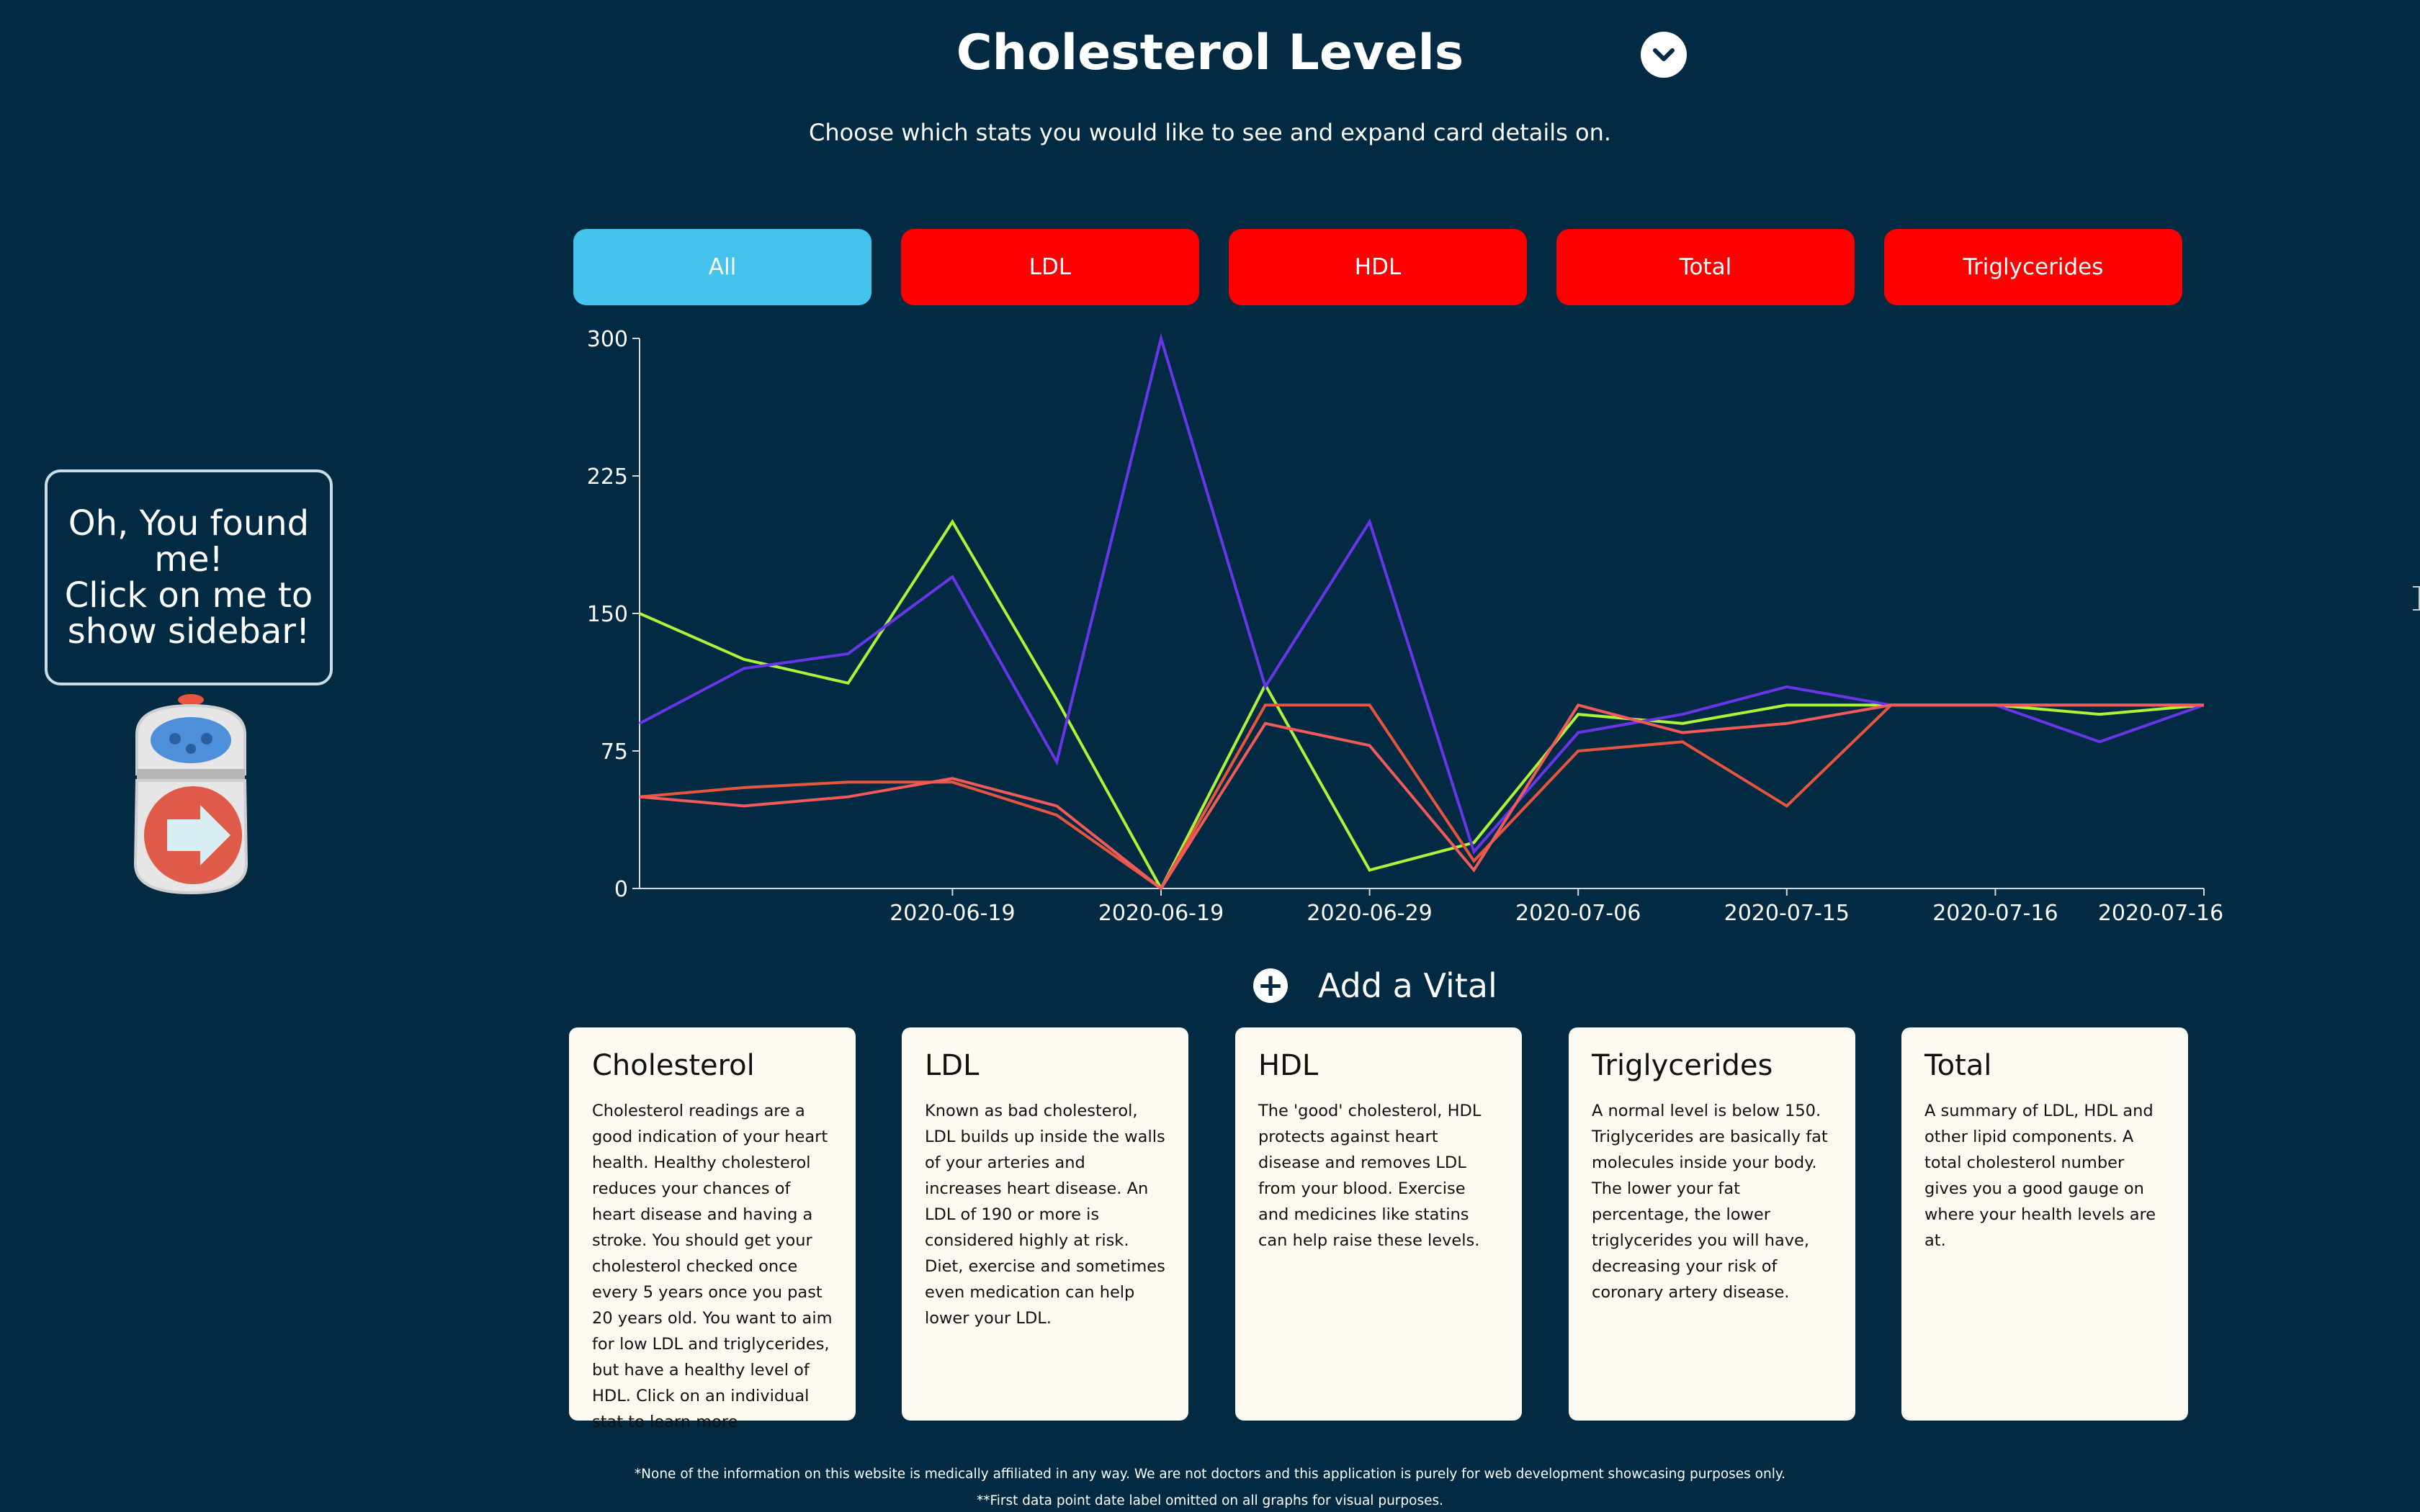 The height and width of the screenshot is (1512, 2420). I want to click on tab-total: Total, so click(1706, 267).